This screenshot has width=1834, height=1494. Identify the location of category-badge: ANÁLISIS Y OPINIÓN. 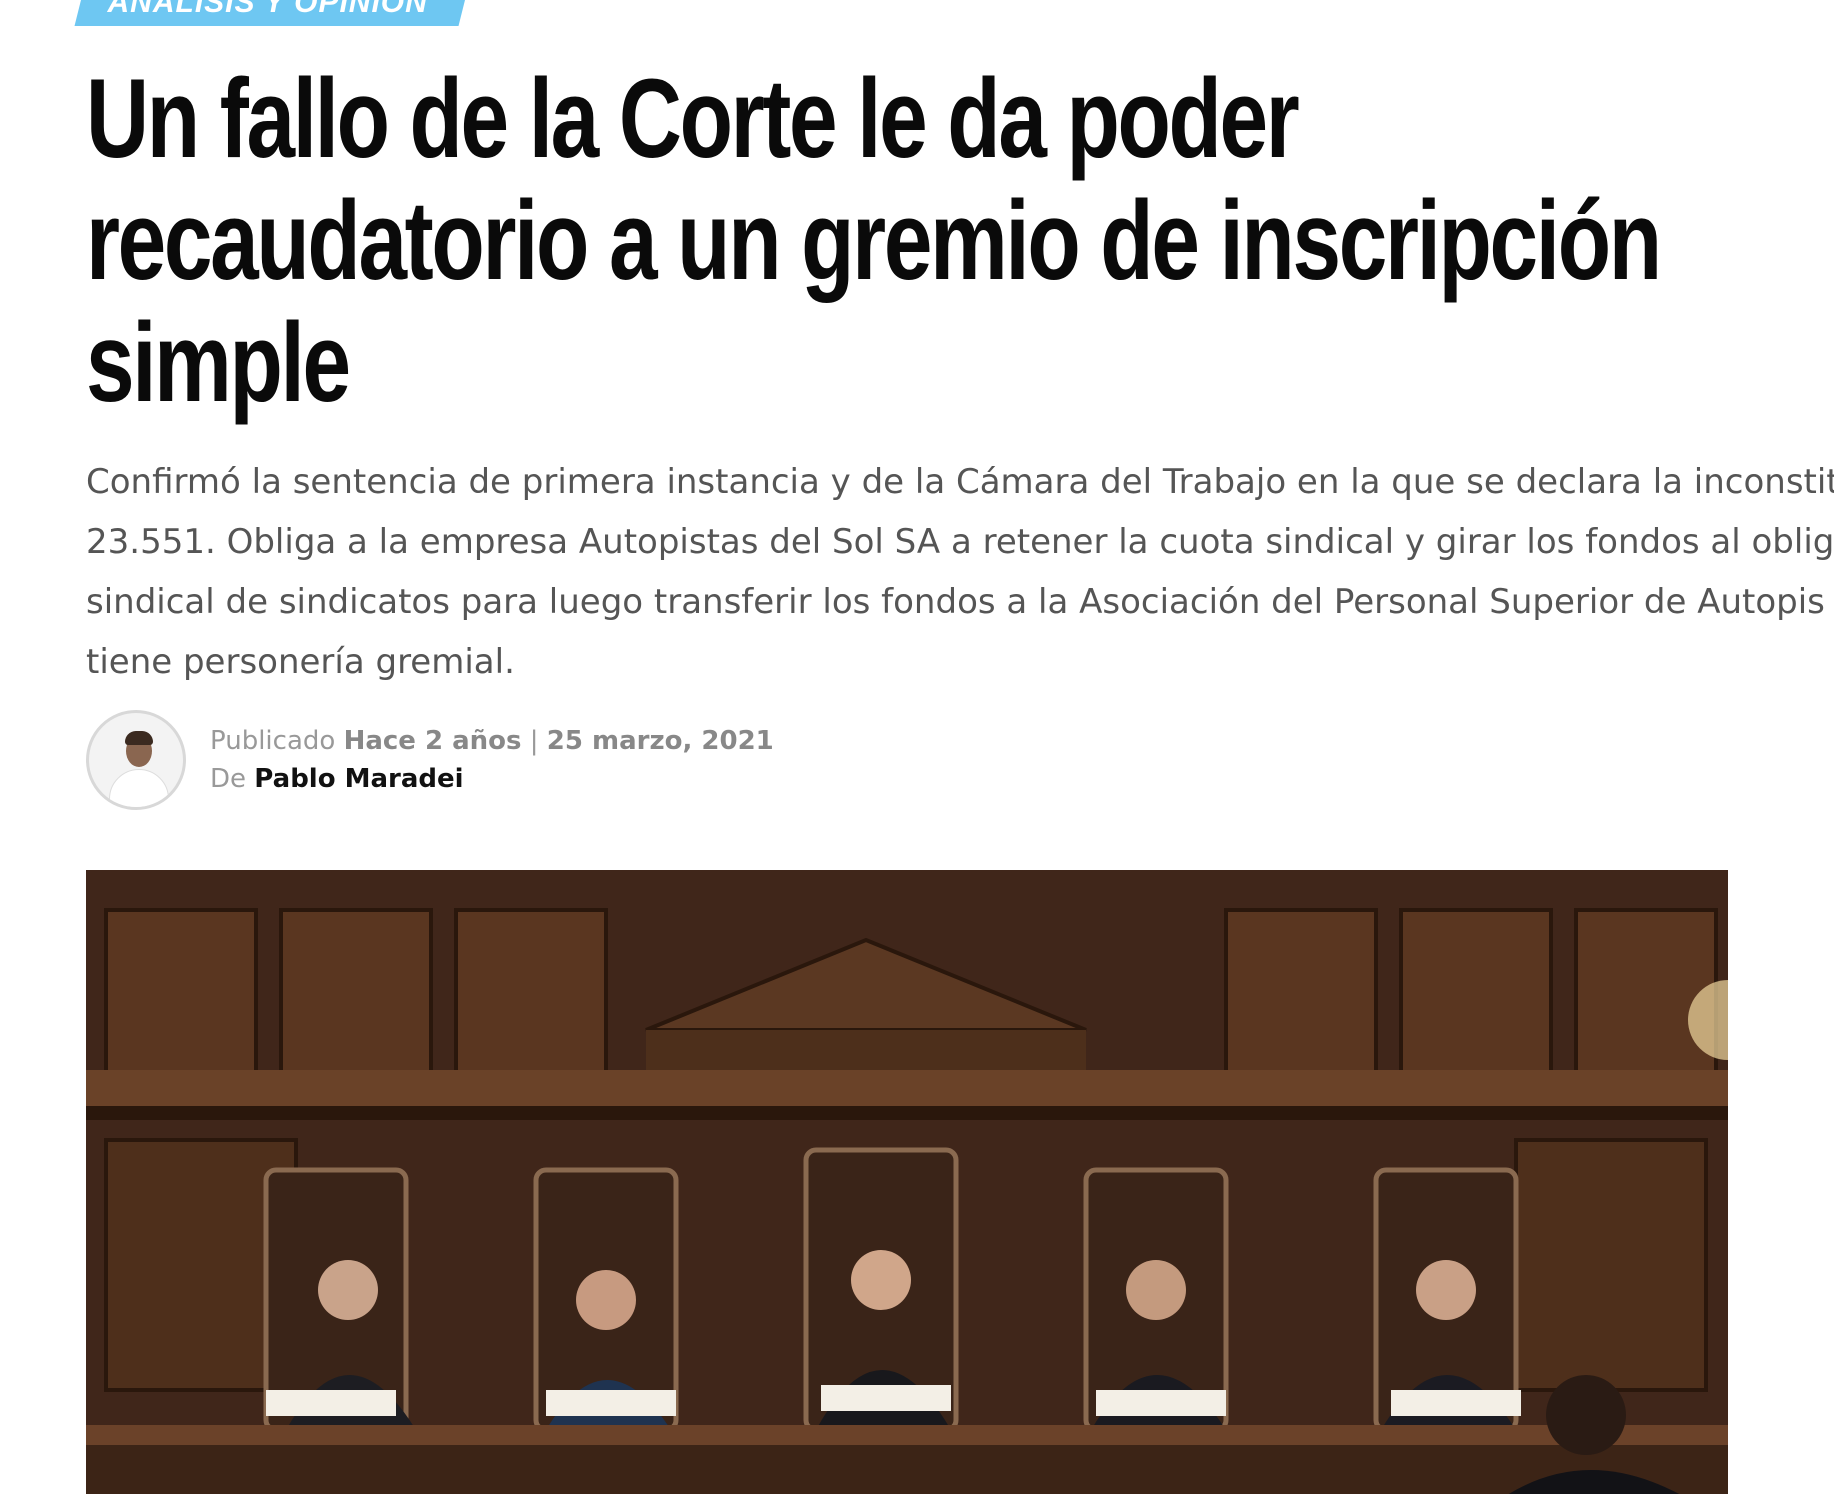
(272, 13).